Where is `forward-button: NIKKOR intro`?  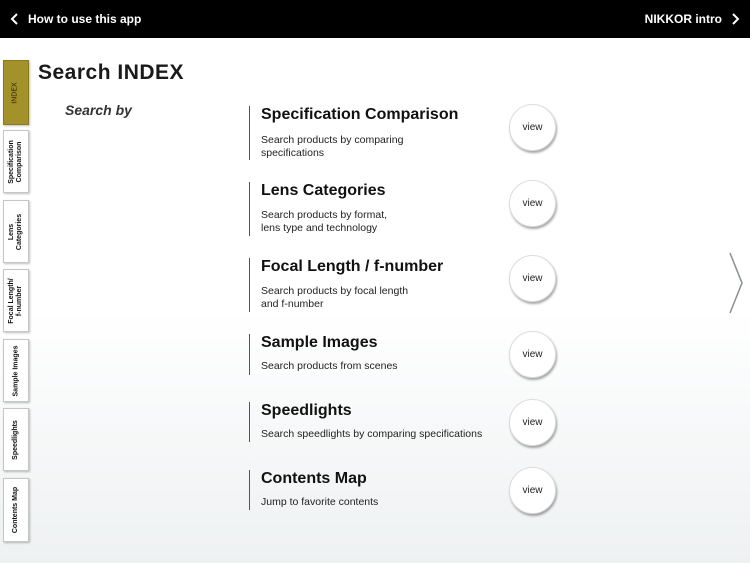
forward-button: NIKKOR intro is located at coordinates (692, 19).